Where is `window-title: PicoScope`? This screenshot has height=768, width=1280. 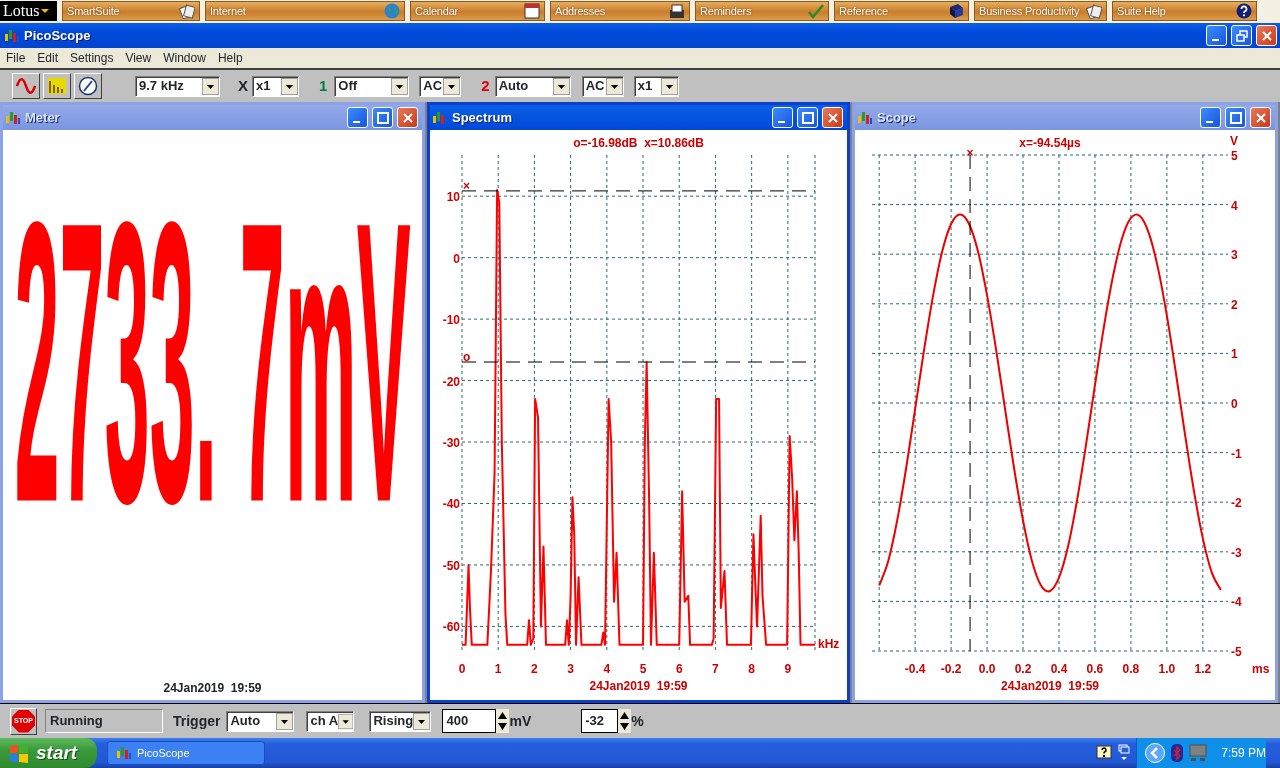
window-title: PicoScope is located at coordinates (57, 35).